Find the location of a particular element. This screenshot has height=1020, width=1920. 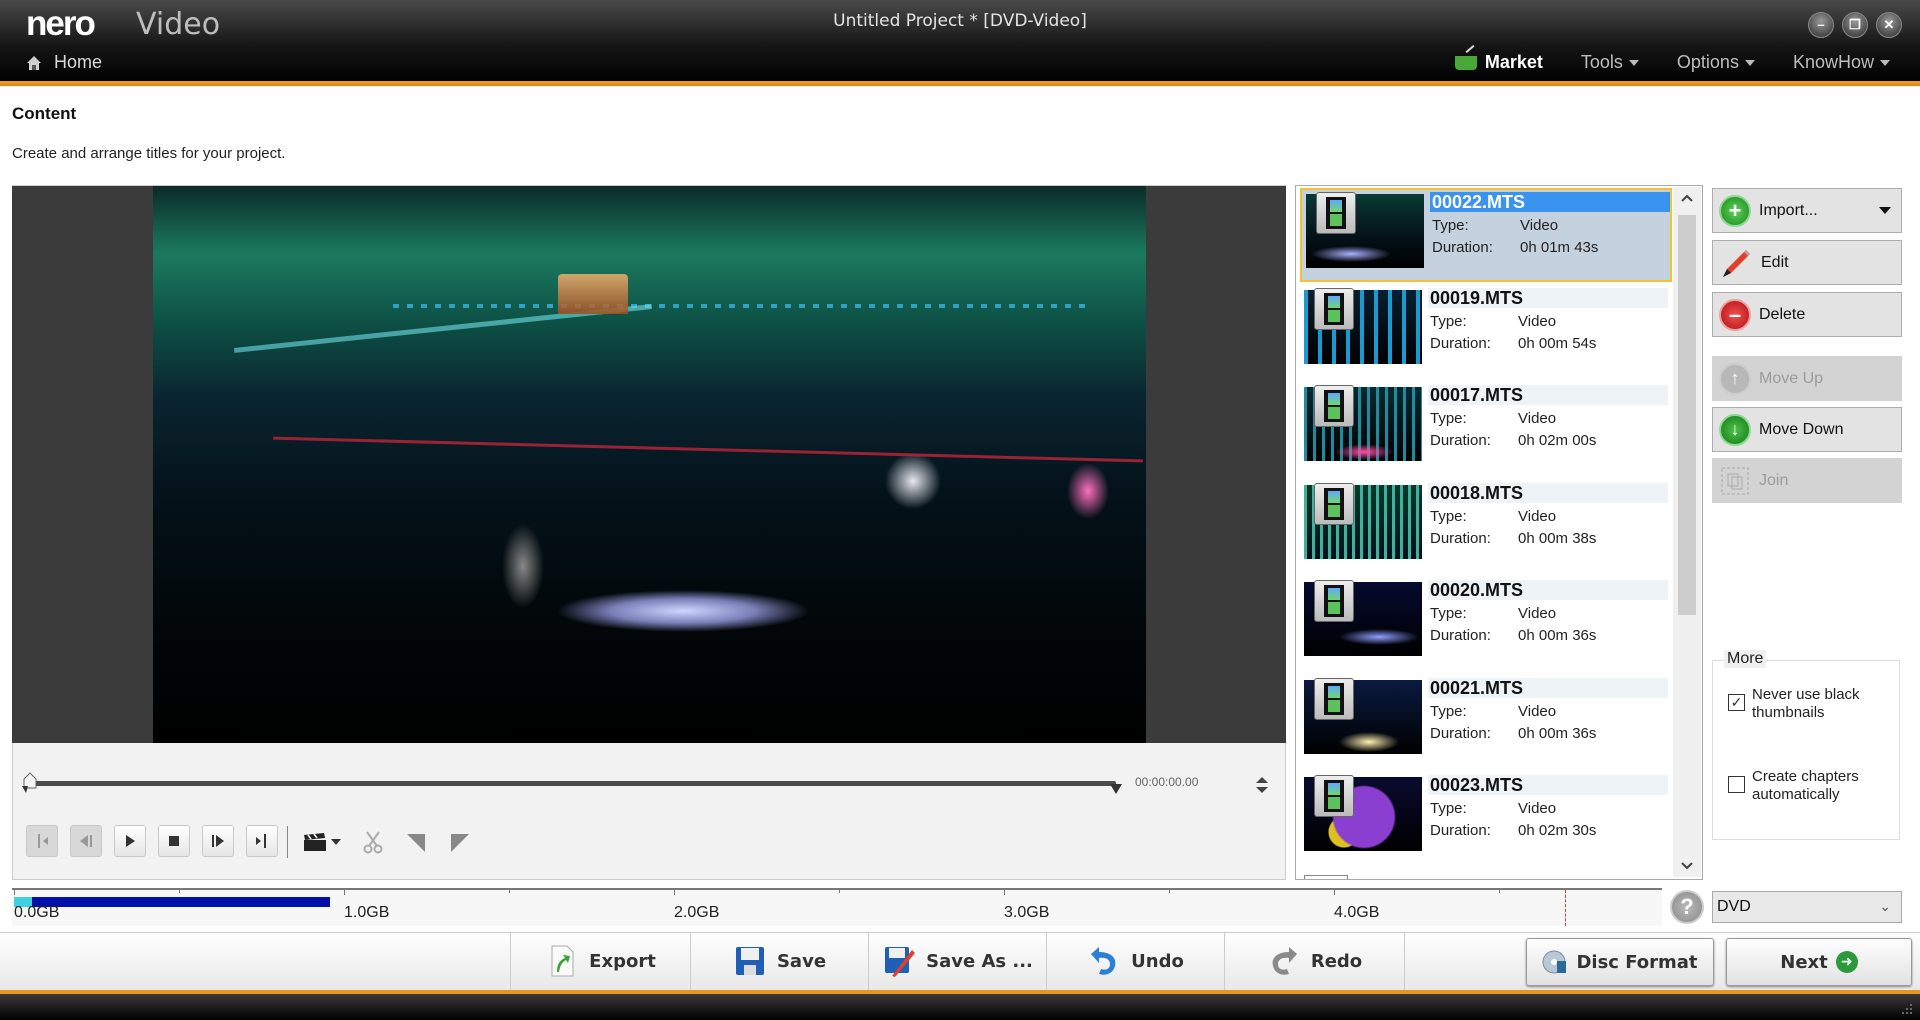

delete-label: Delete is located at coordinates (1782, 314).